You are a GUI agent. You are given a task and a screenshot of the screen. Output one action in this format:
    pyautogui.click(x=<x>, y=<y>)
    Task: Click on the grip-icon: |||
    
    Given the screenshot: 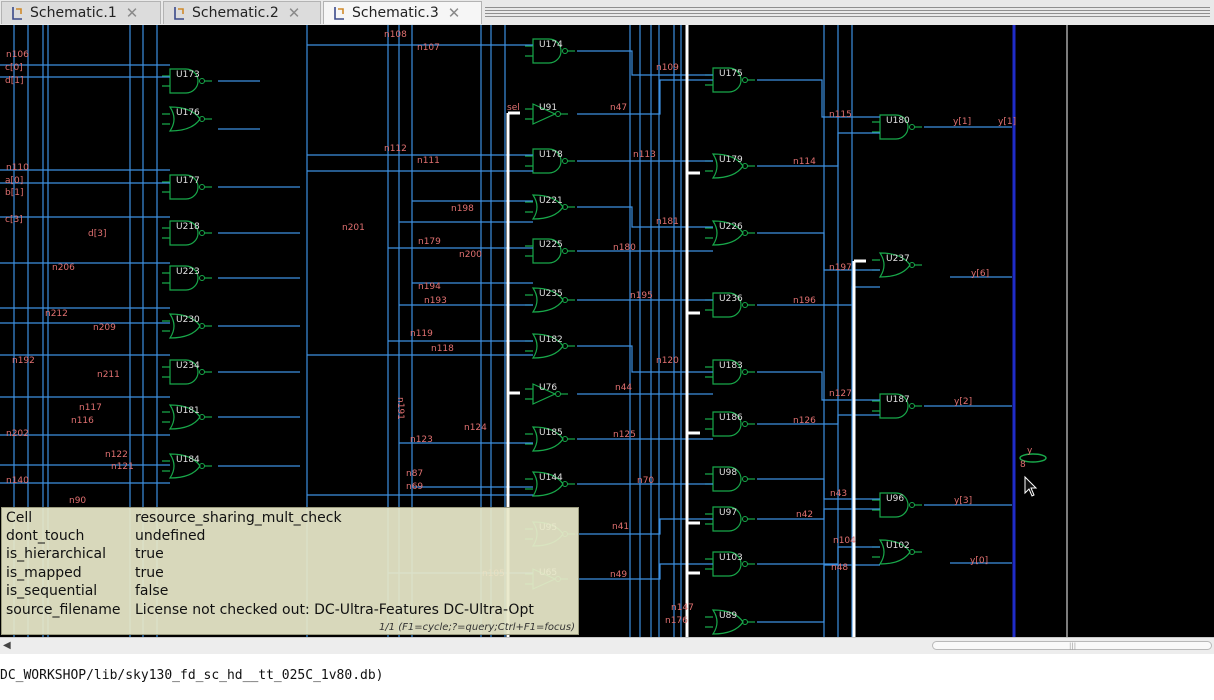 What is the action you would take?
    pyautogui.click(x=1073, y=646)
    